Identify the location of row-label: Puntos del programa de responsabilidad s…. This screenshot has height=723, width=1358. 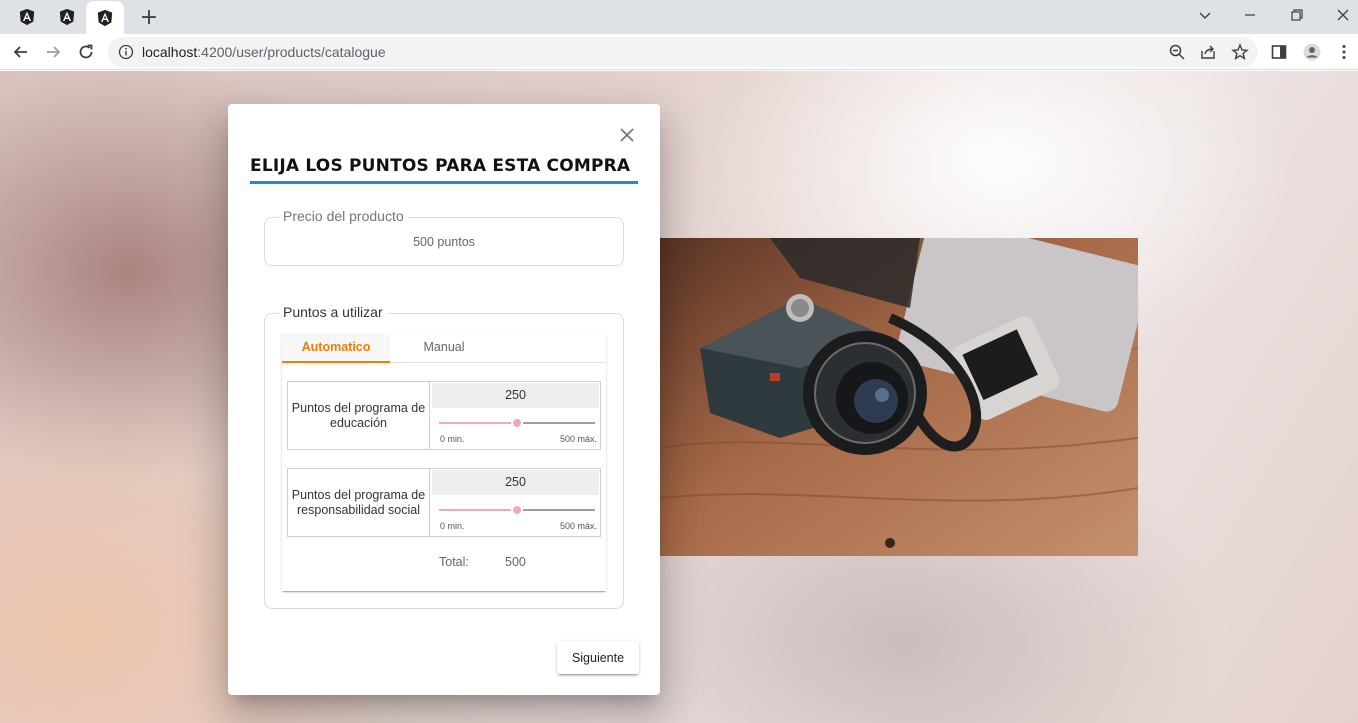
(359, 502).